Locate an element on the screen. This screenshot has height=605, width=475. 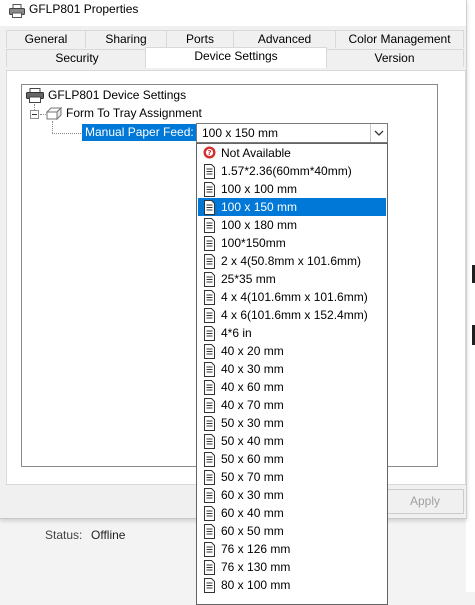
option-label: 2 x 4(50.8mm x 101.6mm) is located at coordinates (291, 261).